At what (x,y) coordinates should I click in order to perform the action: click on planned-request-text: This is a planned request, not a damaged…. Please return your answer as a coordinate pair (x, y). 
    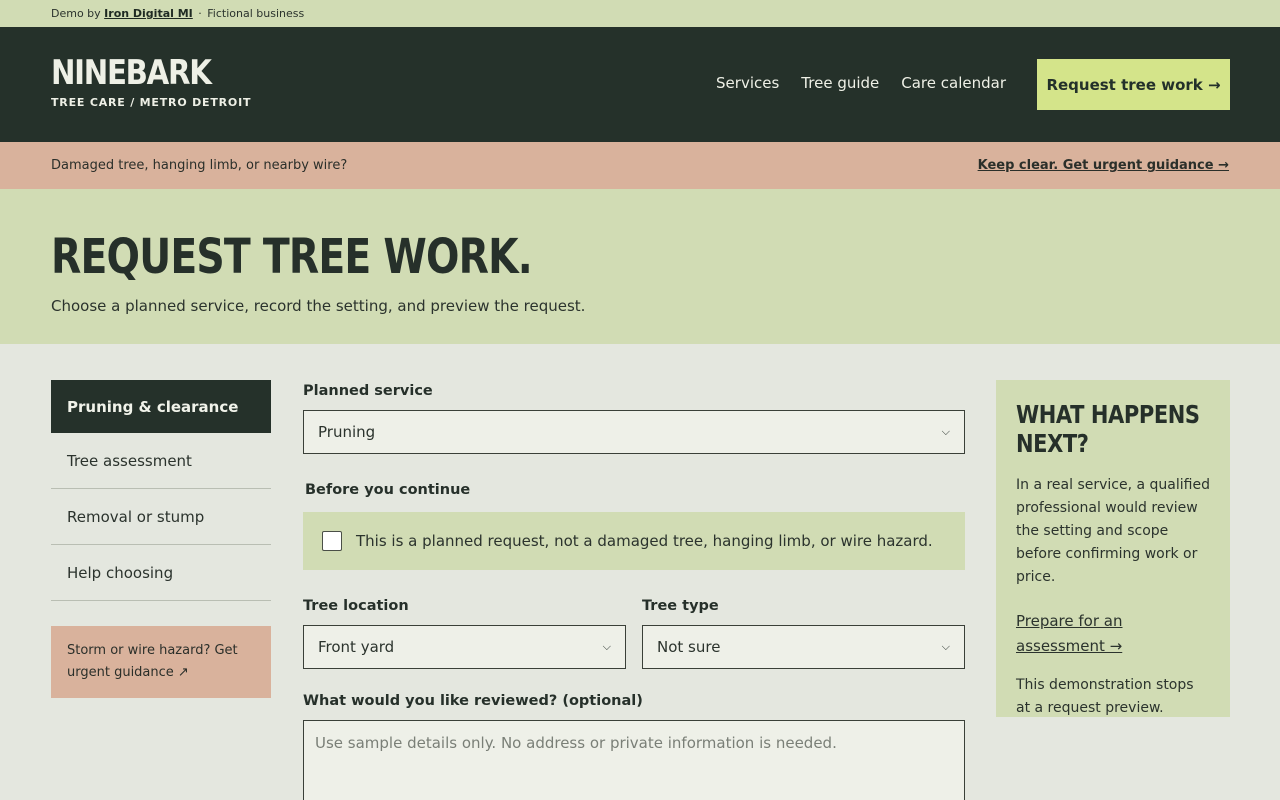
    Looking at the image, I should click on (644, 541).